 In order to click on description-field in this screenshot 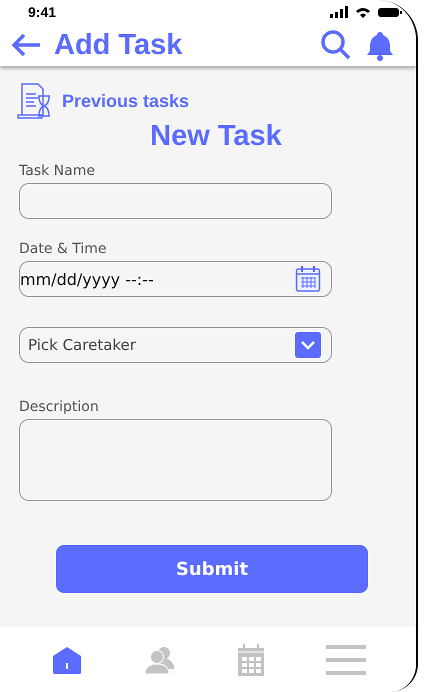, I will do `click(175, 460)`.